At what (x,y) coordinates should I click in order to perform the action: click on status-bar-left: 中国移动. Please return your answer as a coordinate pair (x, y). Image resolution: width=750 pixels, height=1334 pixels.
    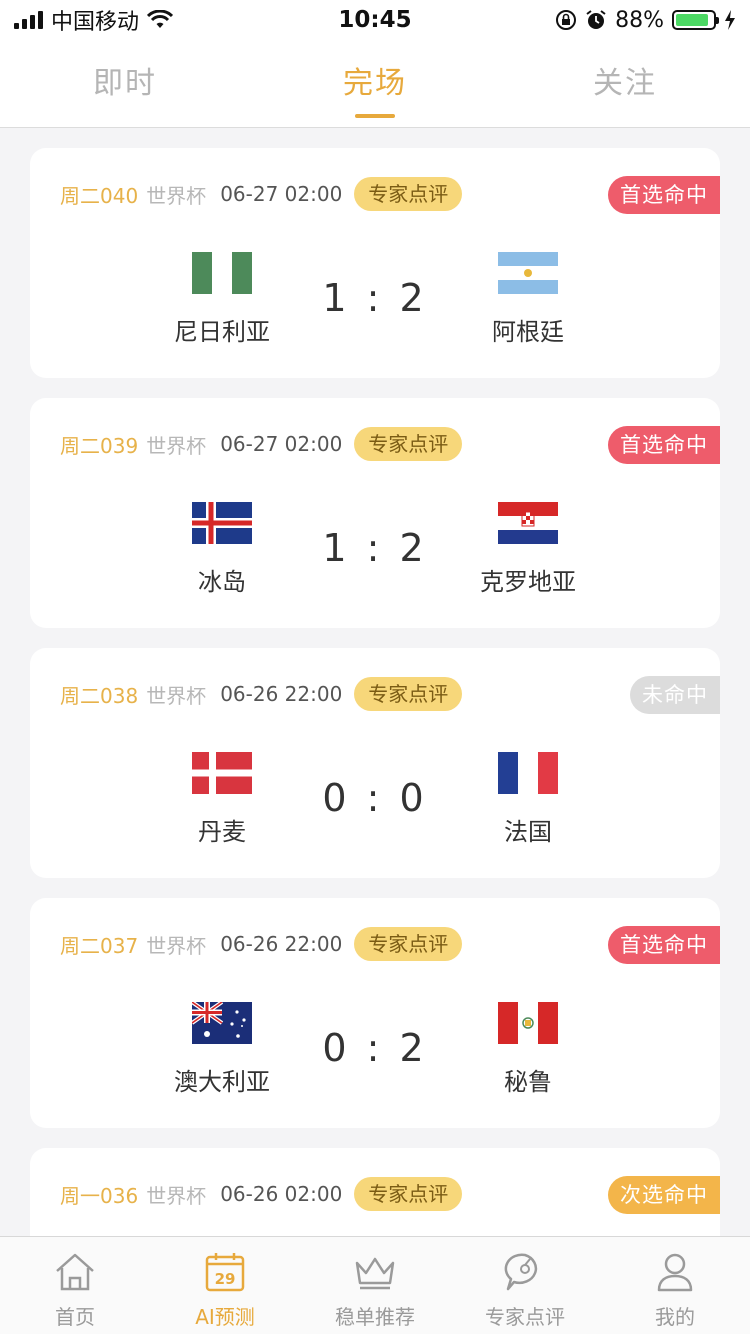
    Looking at the image, I should click on (94, 20).